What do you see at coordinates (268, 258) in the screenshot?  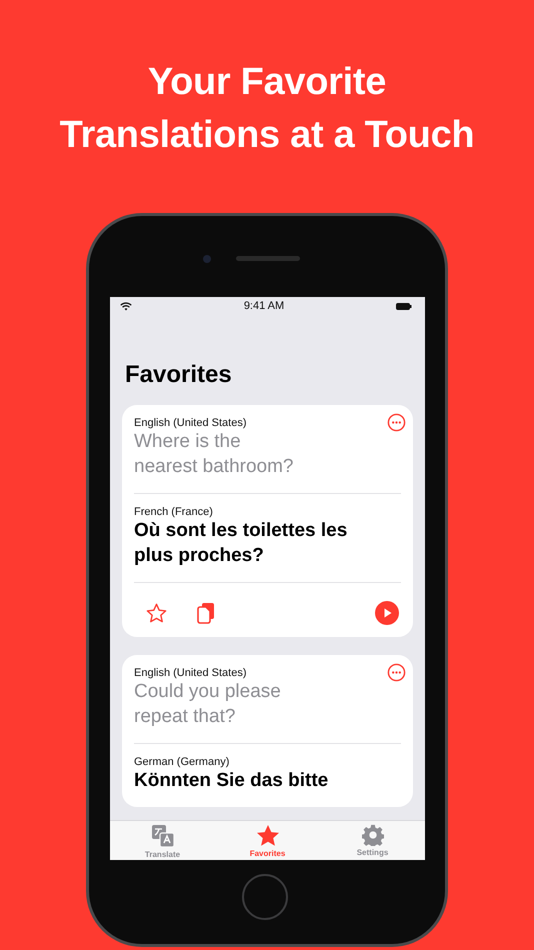 I see `speaker-grille` at bounding box center [268, 258].